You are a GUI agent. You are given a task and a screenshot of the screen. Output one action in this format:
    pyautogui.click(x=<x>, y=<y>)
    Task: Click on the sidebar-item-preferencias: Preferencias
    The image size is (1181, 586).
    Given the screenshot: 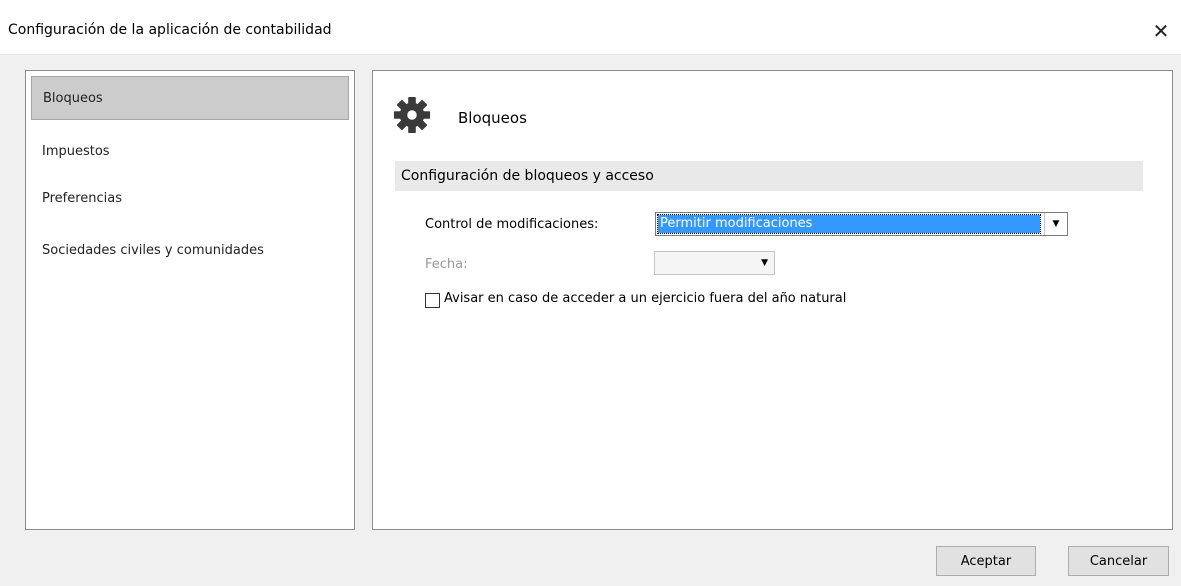 What is the action you would take?
    pyautogui.click(x=190, y=198)
    